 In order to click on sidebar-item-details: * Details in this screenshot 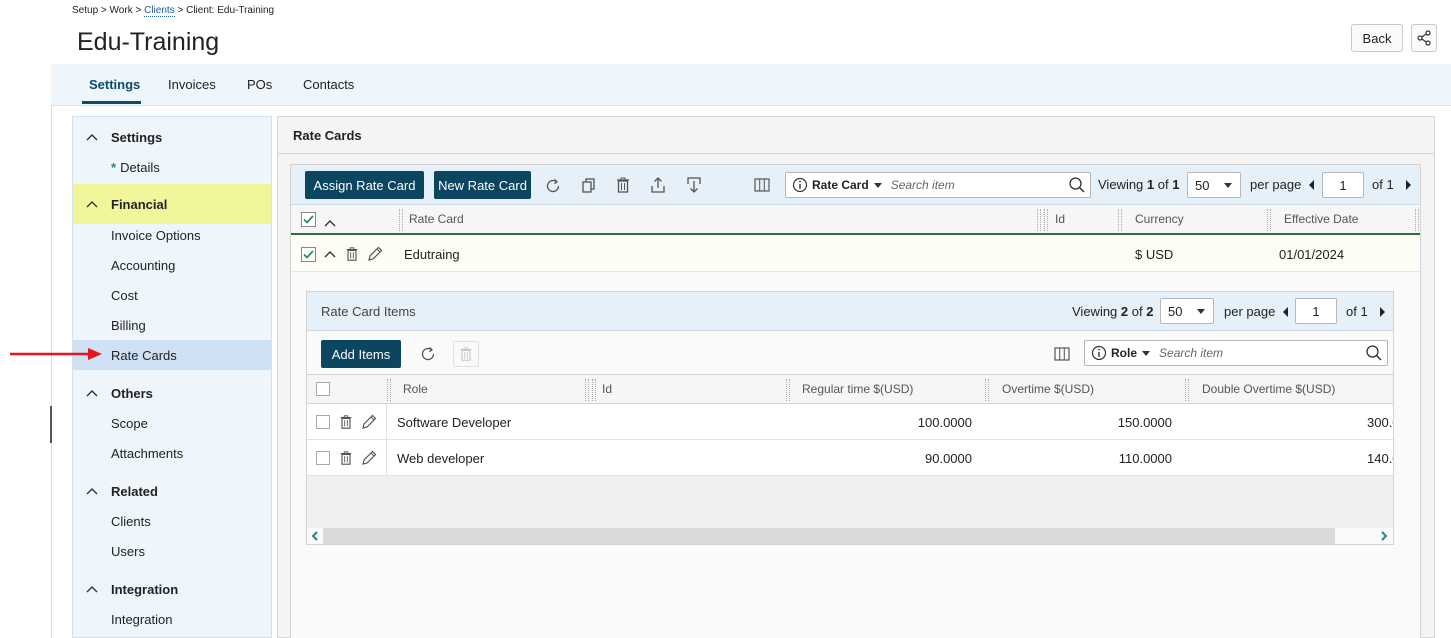, I will do `click(172, 167)`.